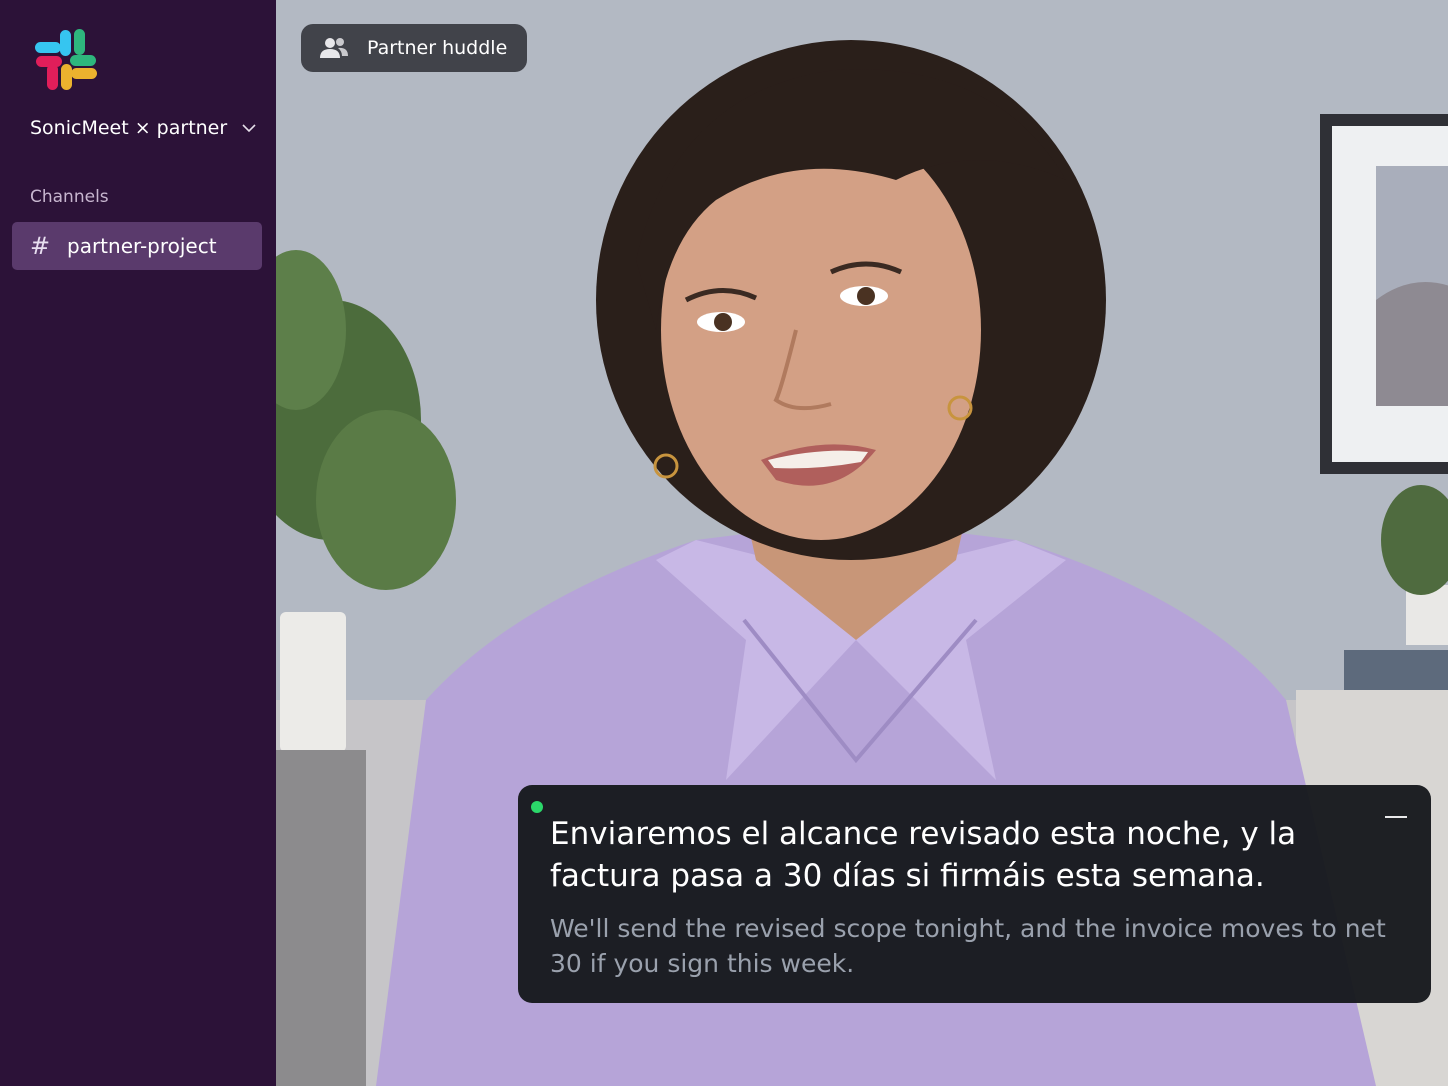 The height and width of the screenshot is (1086, 1448). I want to click on workspace-switcher: SonicMeet × partner, so click(143, 128).